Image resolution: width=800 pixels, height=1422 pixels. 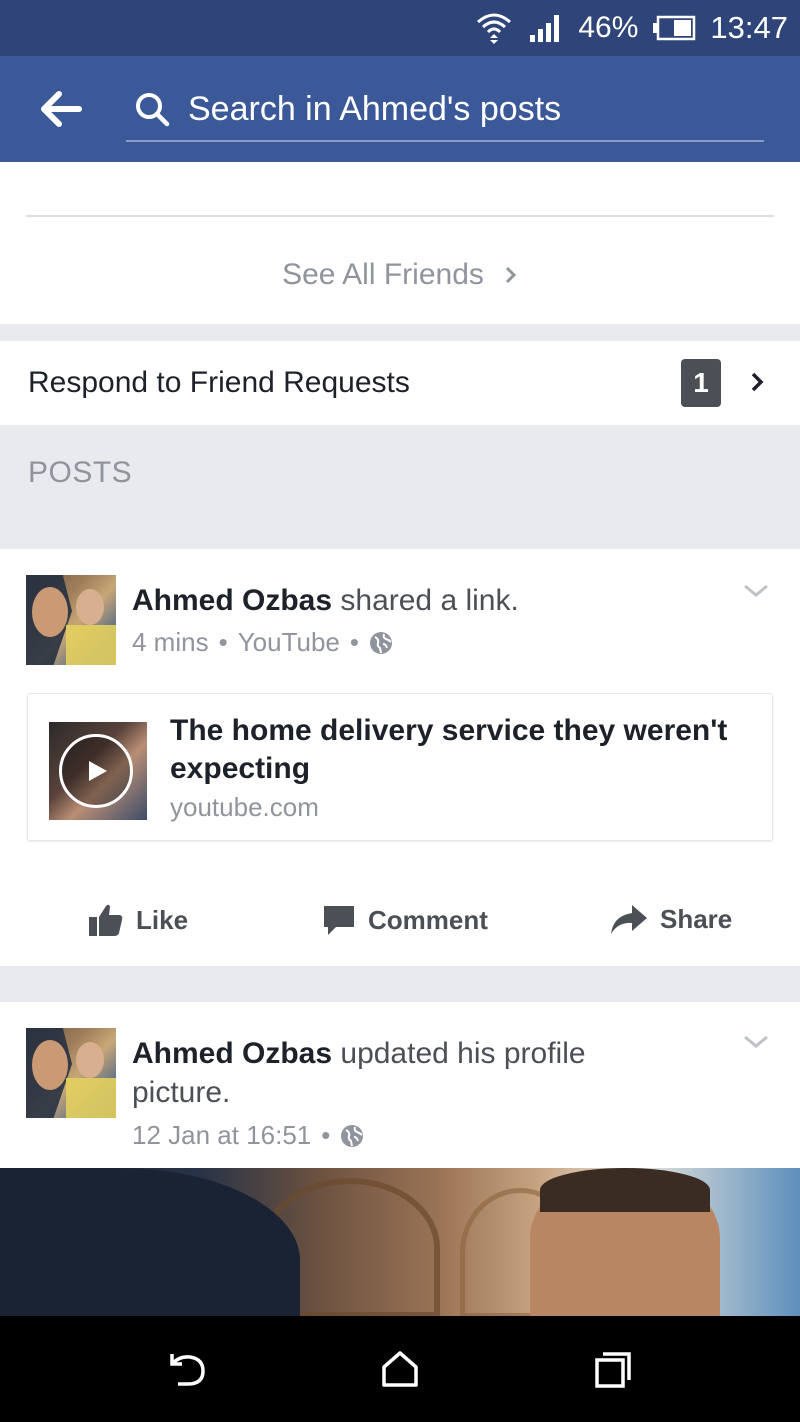 What do you see at coordinates (106, 920) in the screenshot?
I see `thumbs-up-icon` at bounding box center [106, 920].